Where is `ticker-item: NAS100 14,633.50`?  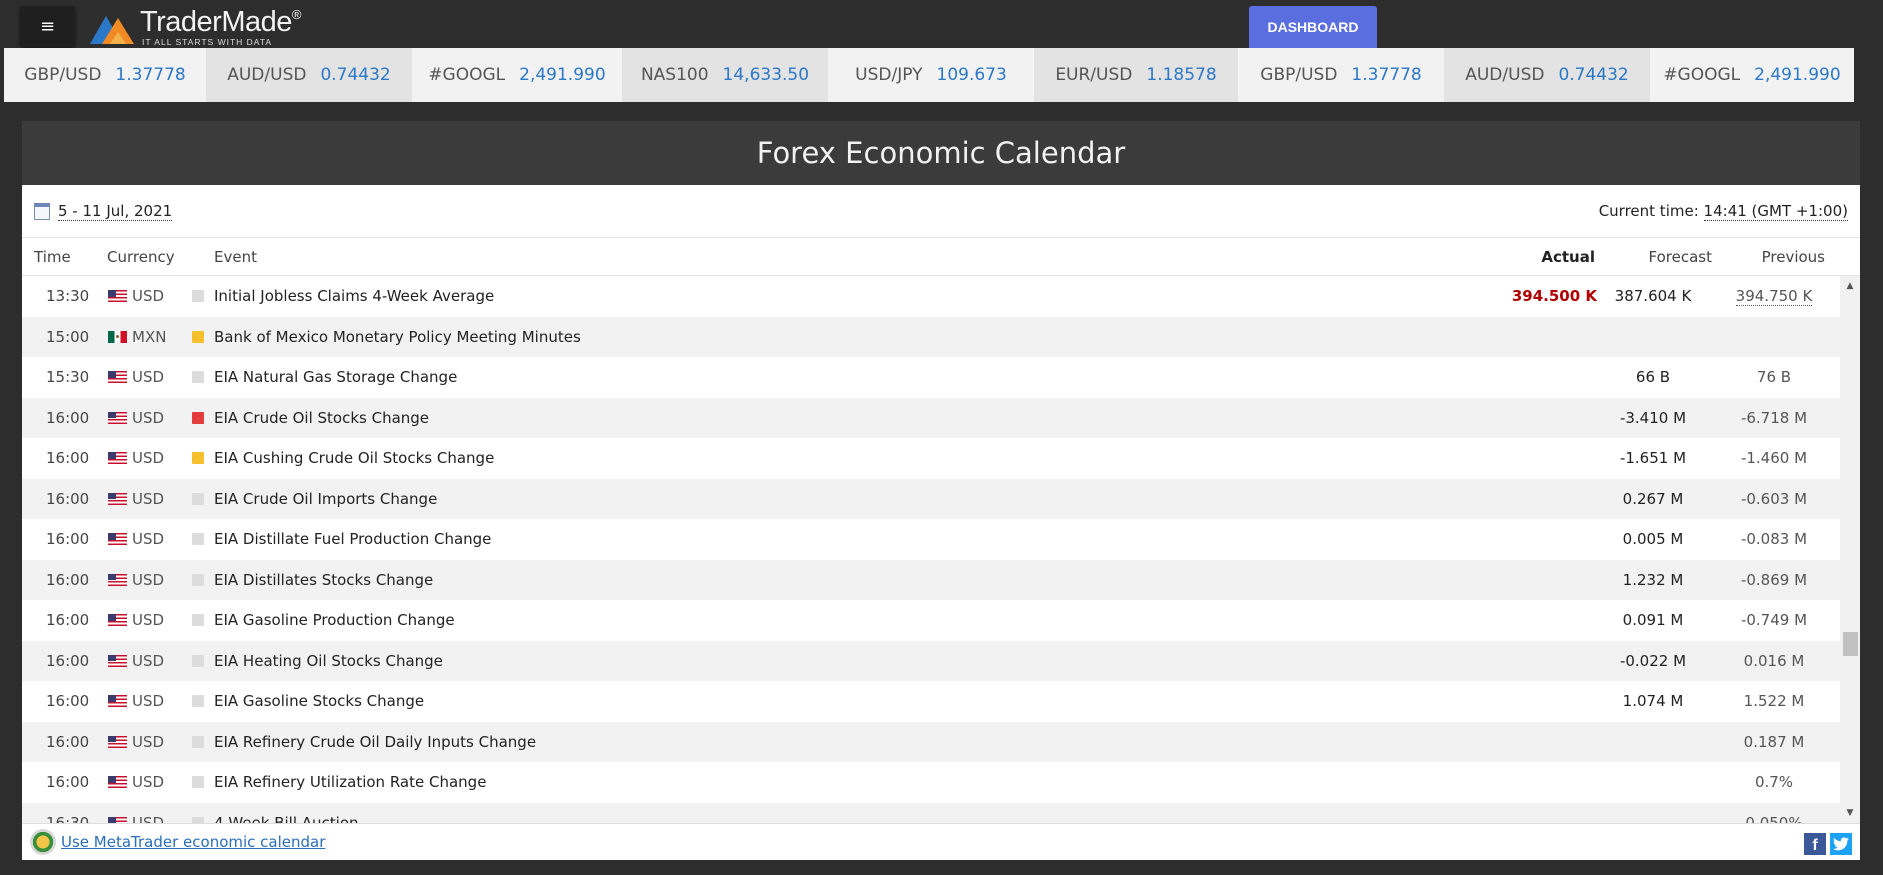 ticker-item: NAS100 14,633.50 is located at coordinates (725, 75).